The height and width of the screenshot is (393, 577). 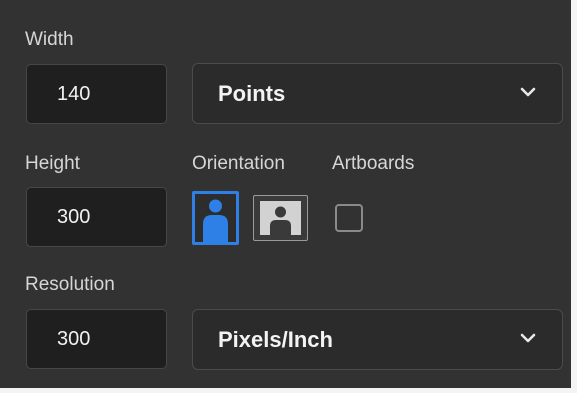 I want to click on orientation-label: Orientation, so click(x=238, y=163).